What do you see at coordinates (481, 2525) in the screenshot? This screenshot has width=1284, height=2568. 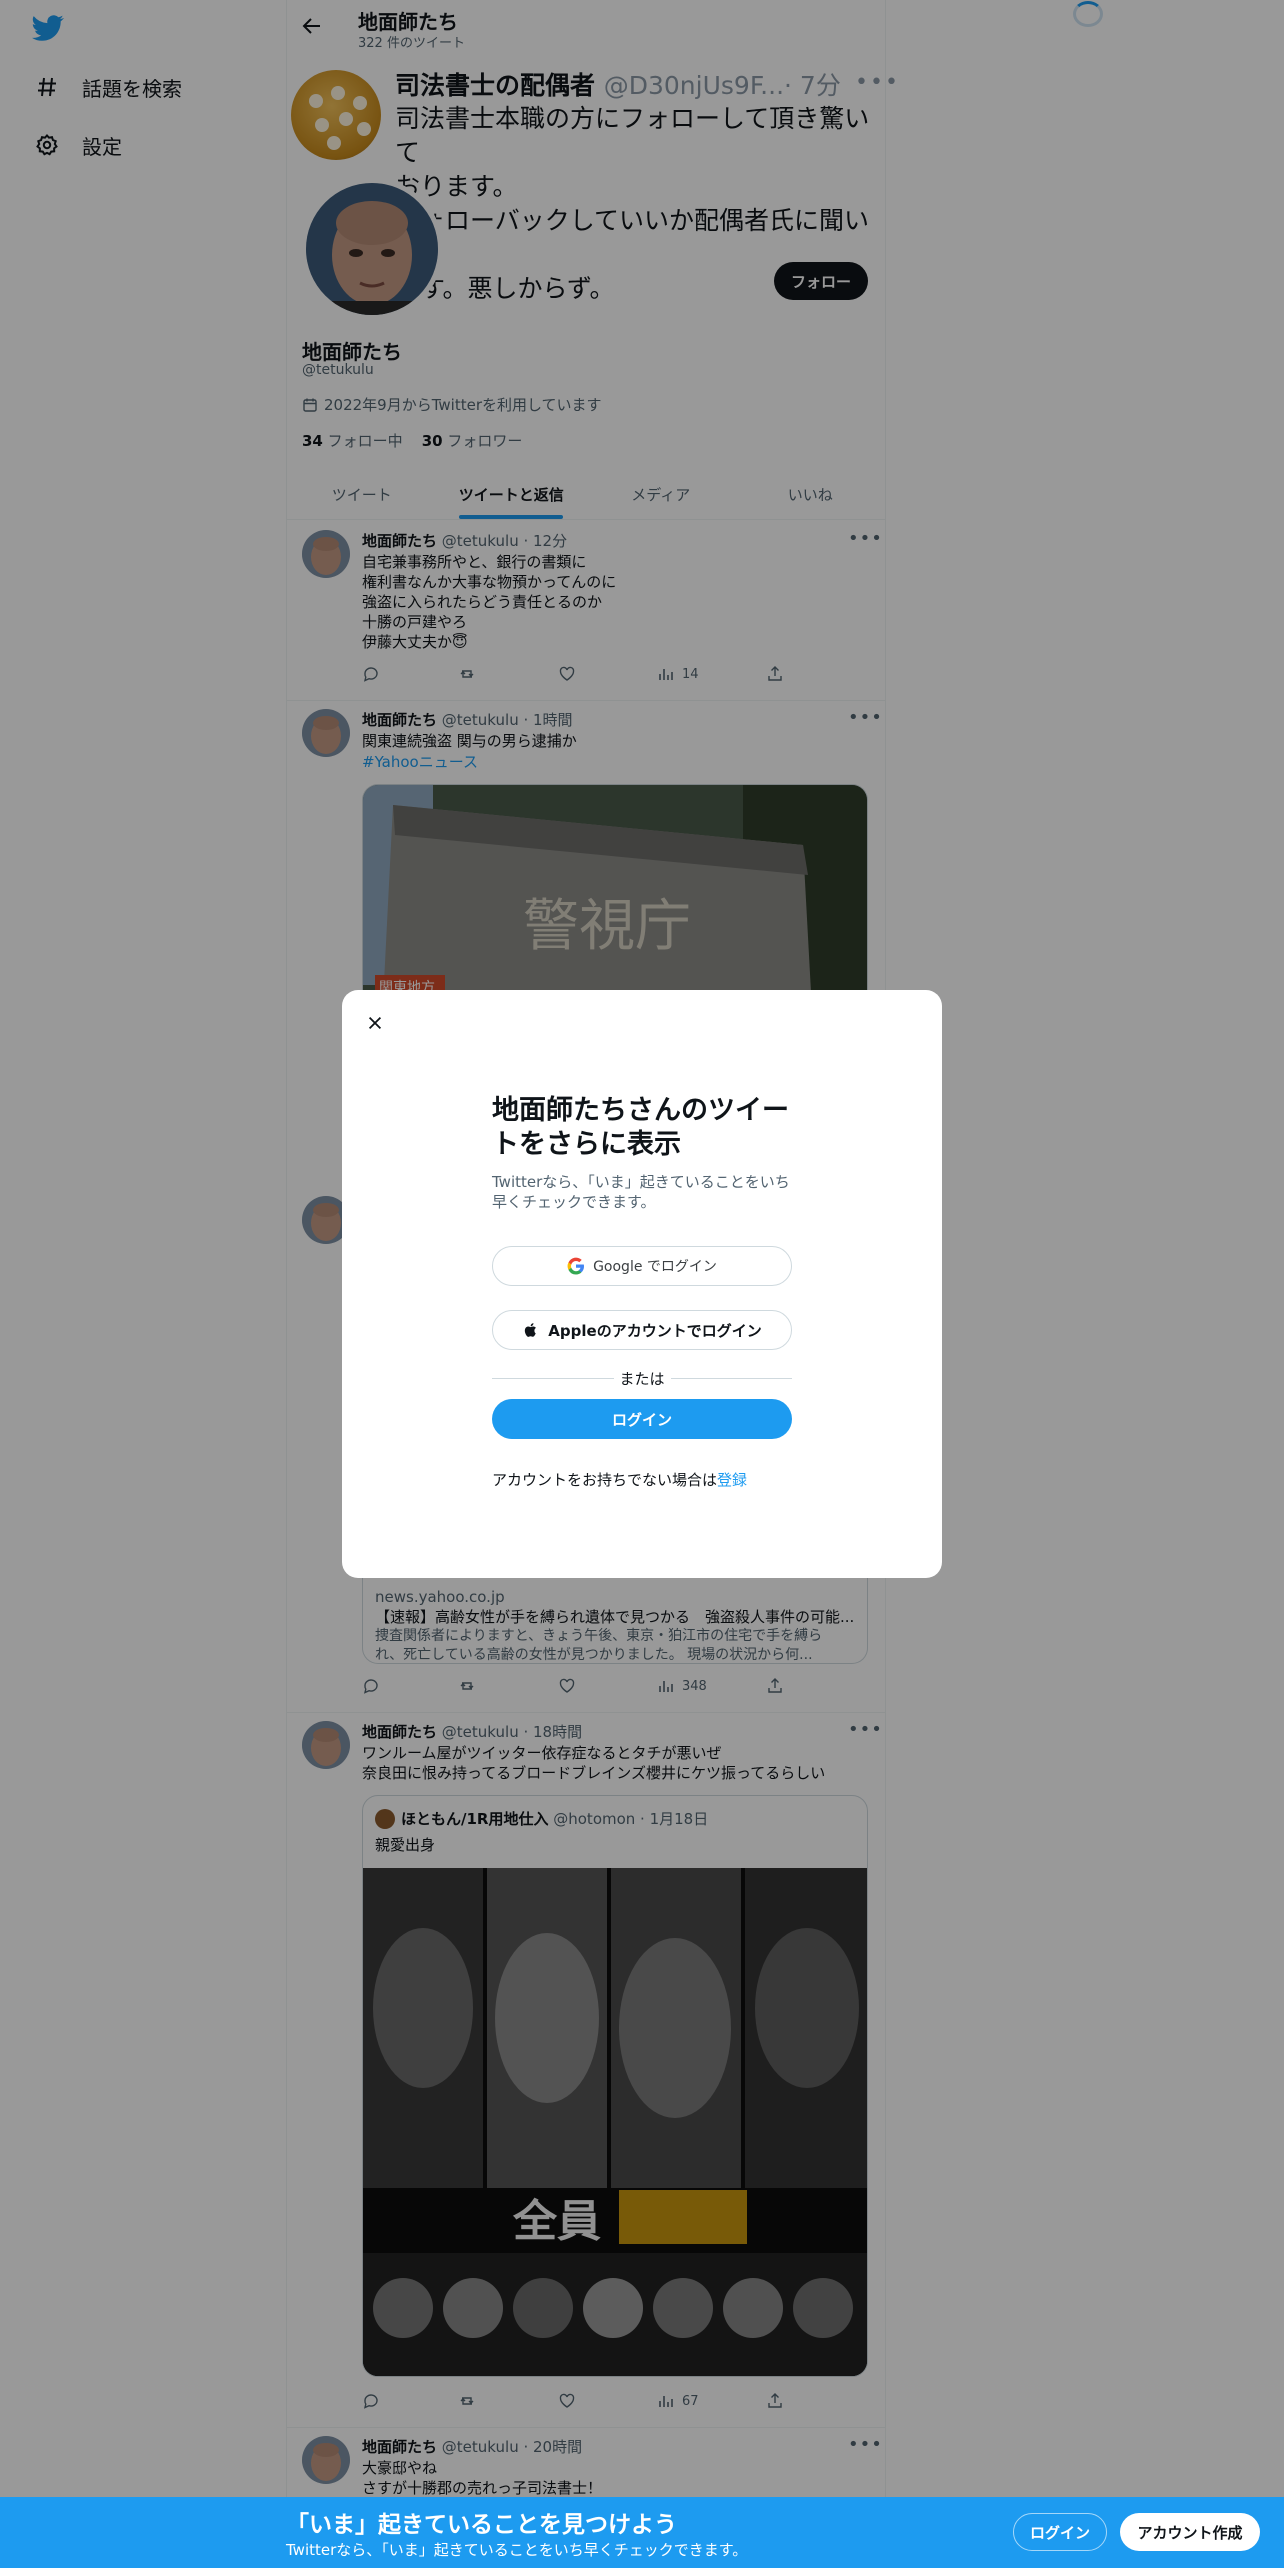 I see `bottom-bar-title: 「いま」起きていることを見つけよう` at bounding box center [481, 2525].